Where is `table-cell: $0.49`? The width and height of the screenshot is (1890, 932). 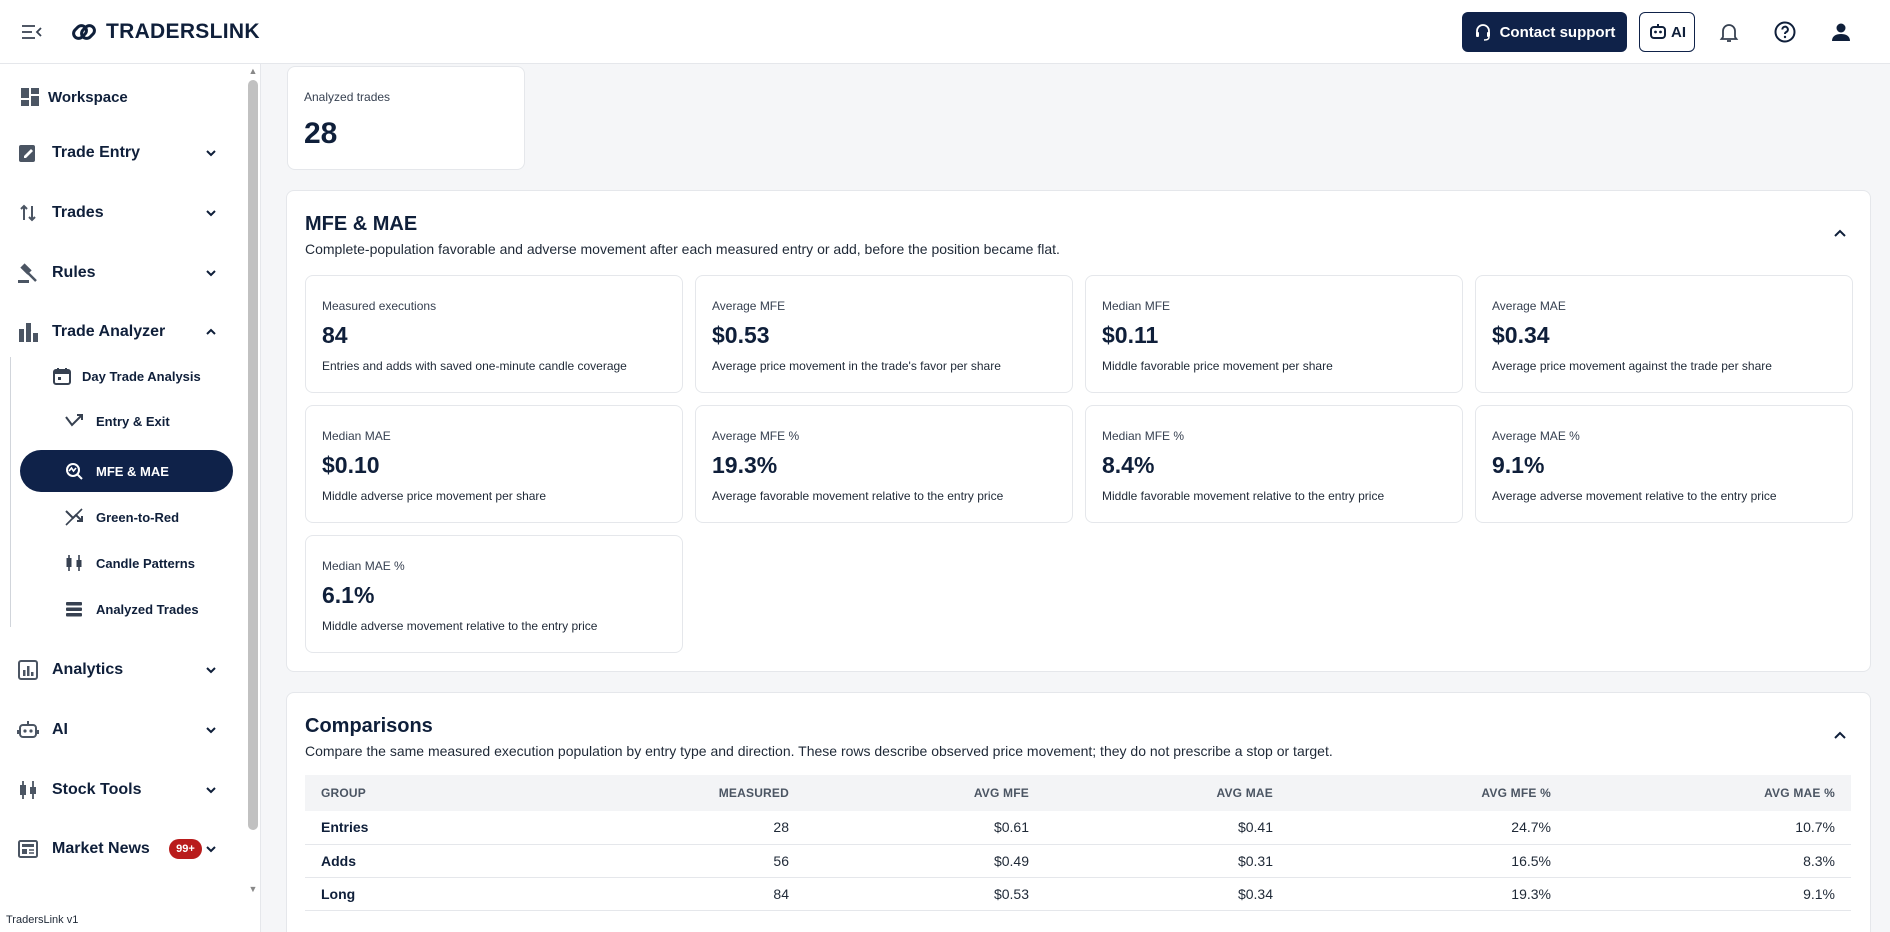 table-cell: $0.49 is located at coordinates (925, 861).